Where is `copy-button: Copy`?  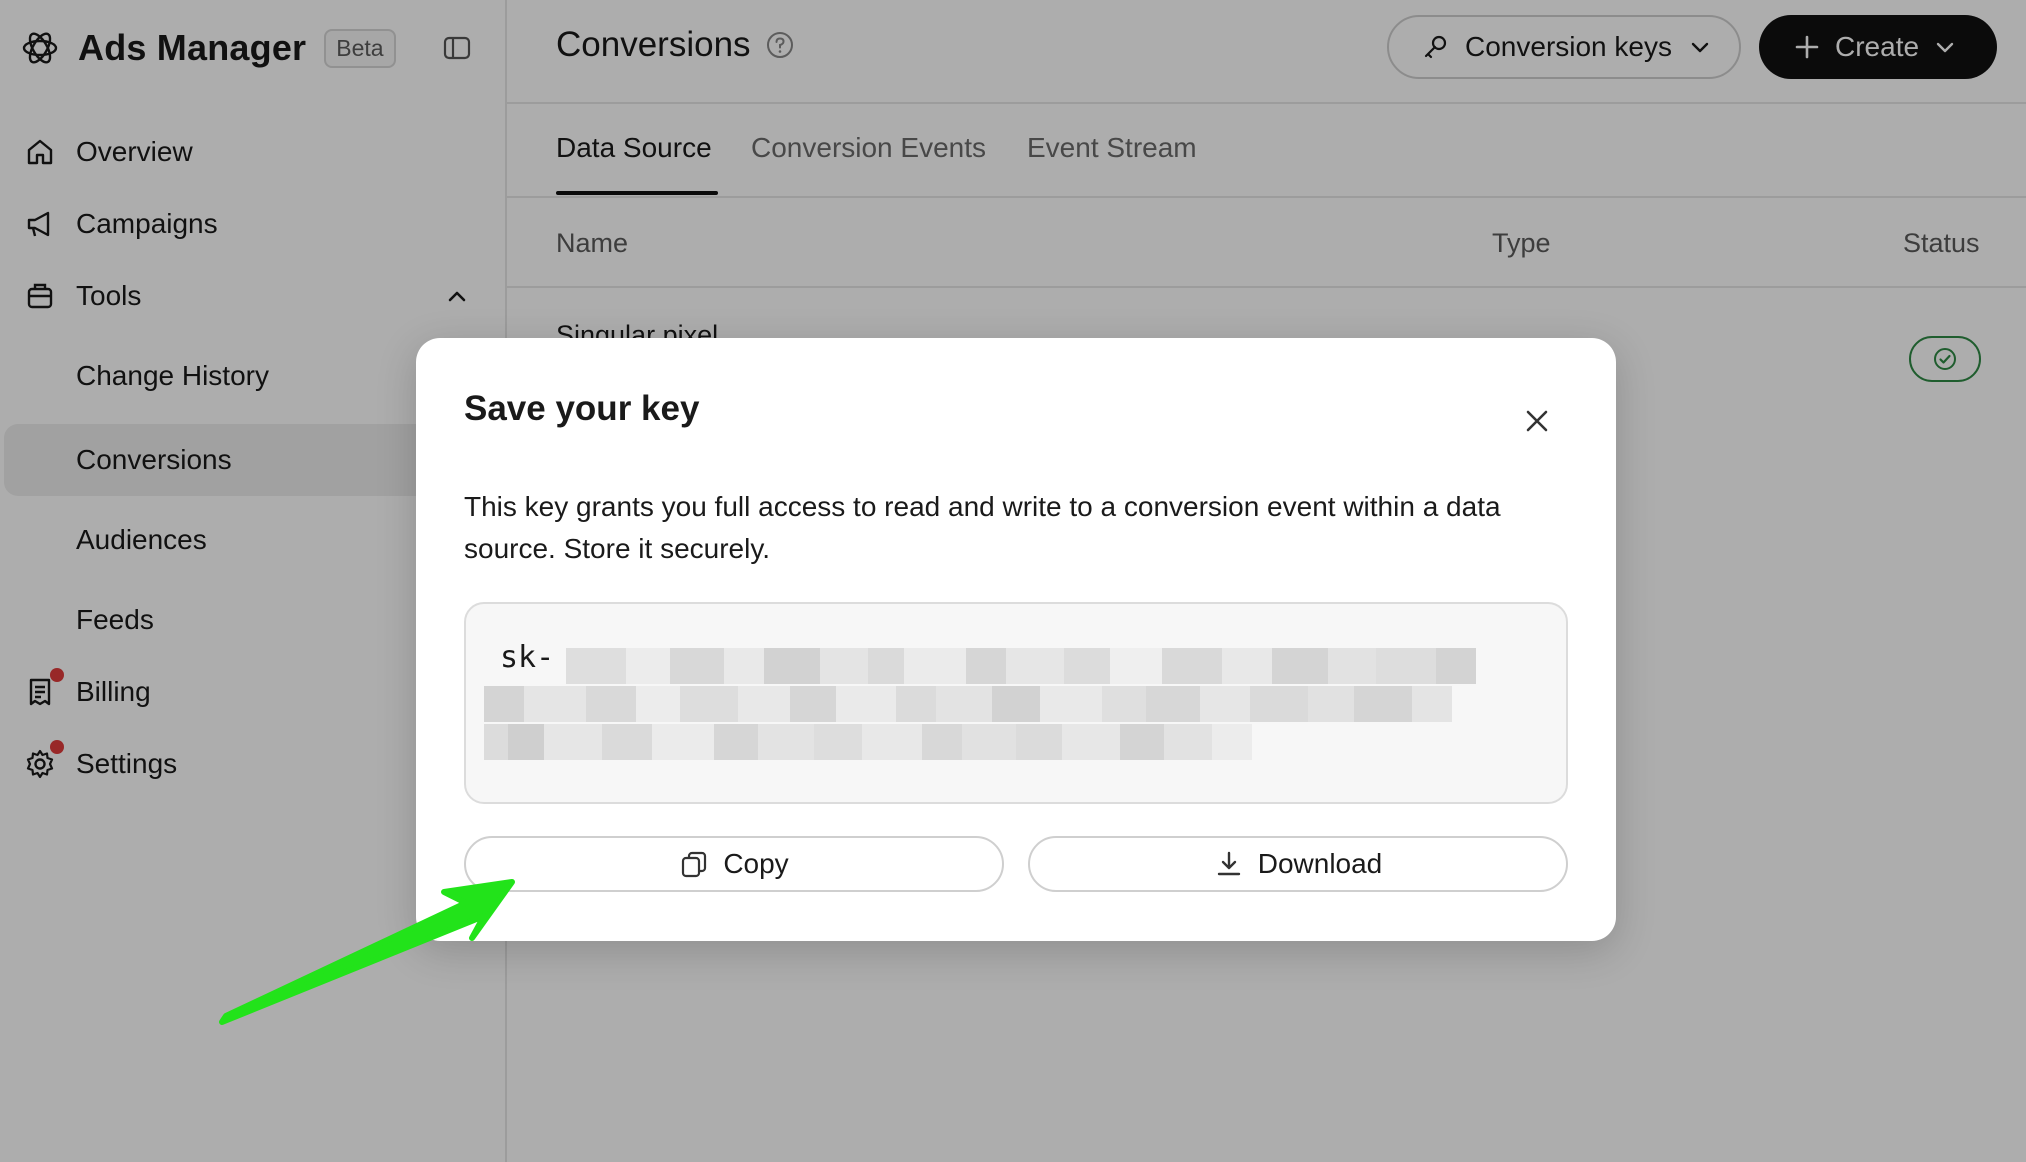
copy-button: Copy is located at coordinates (734, 864).